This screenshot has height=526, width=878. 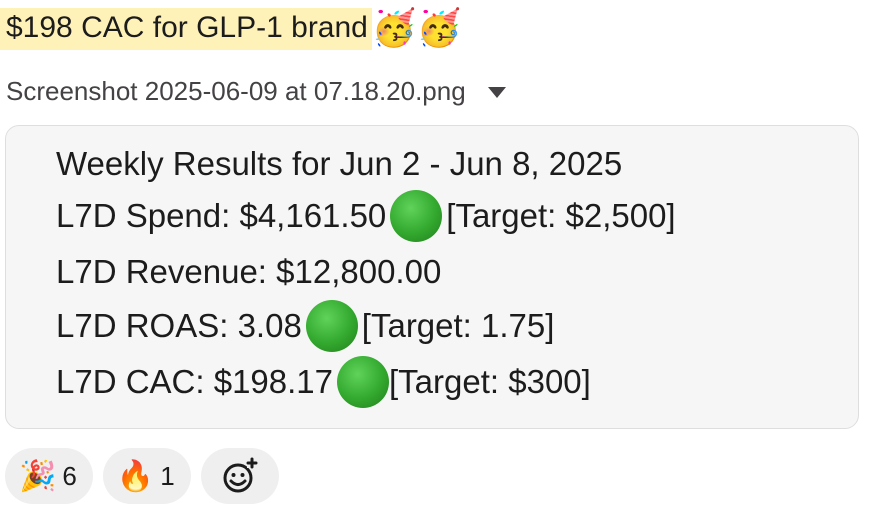 I want to click on roas-target: [Target: 1.75], so click(x=458, y=325).